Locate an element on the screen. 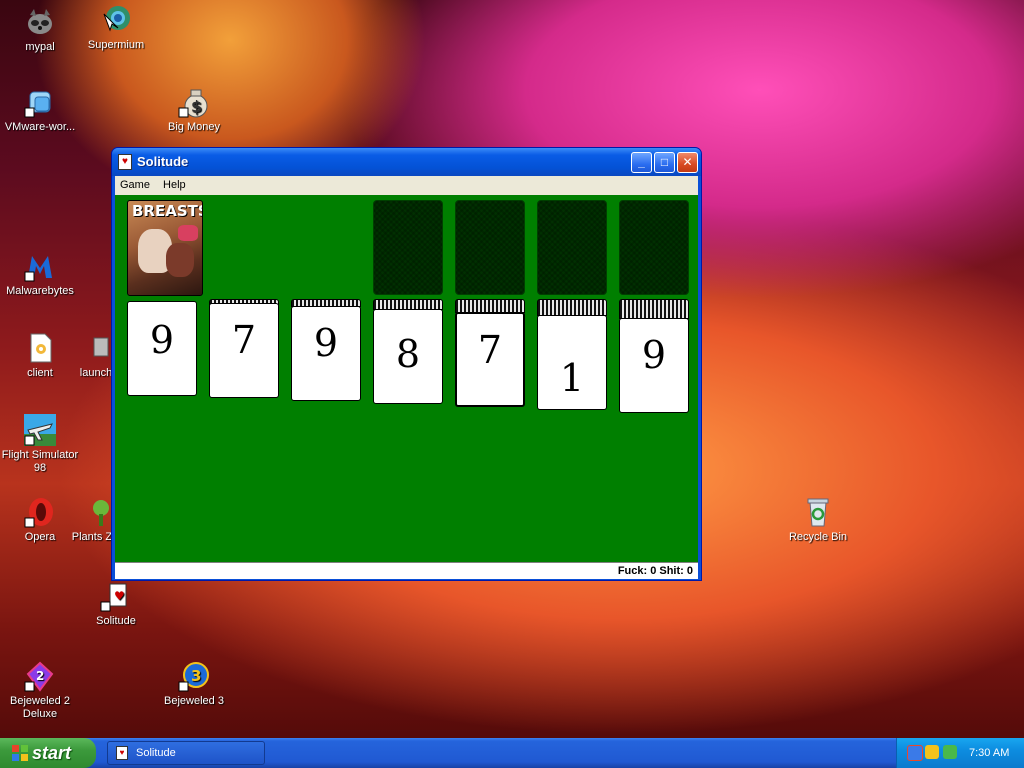 The width and height of the screenshot is (1024, 768). globe-icon is located at coordinates (116, 20).